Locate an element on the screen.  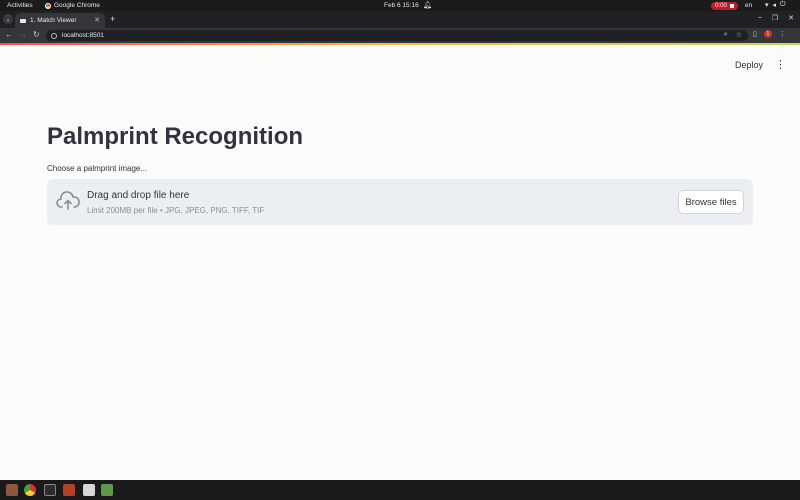
system-clock: Feb 6 15:16 is located at coordinates (401, 5).